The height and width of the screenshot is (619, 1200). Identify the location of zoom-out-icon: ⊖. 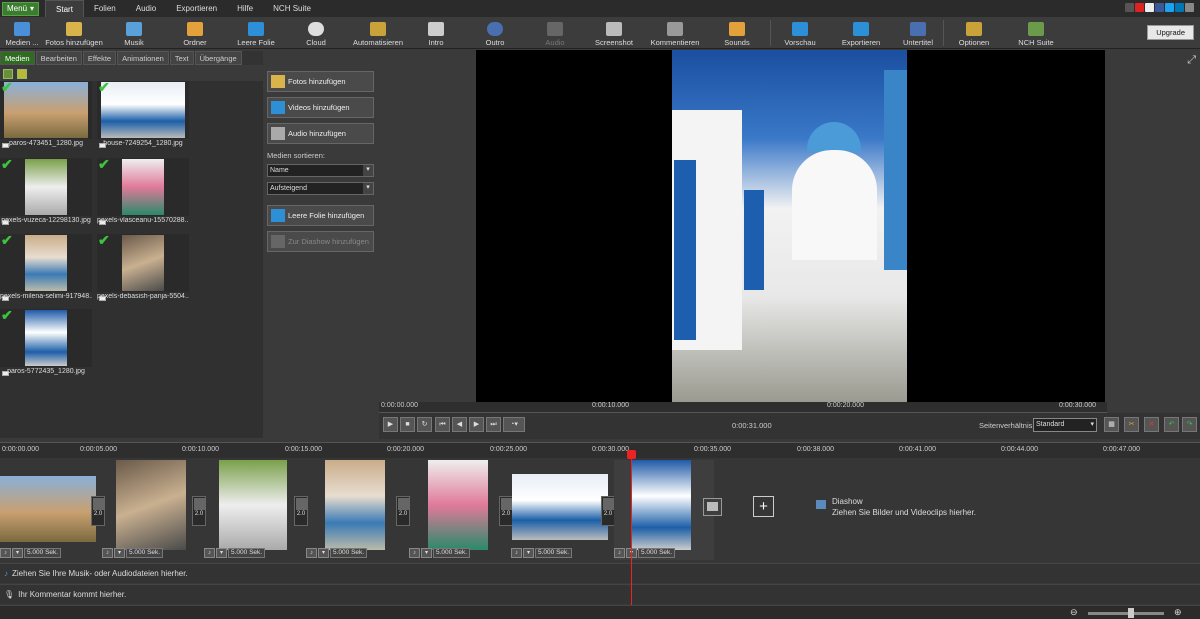
(1074, 612).